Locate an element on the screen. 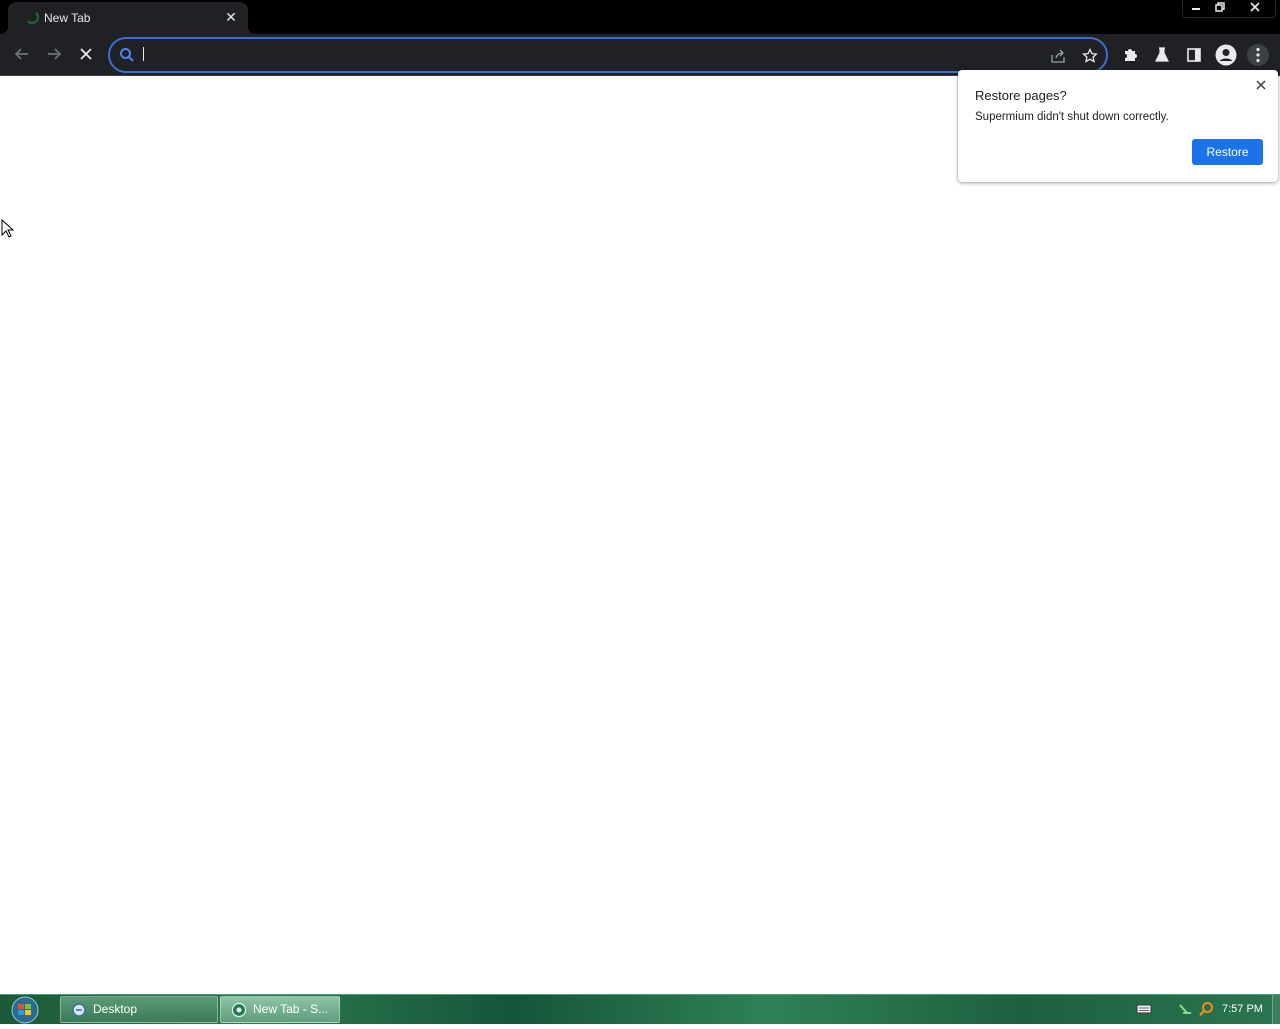  back-arrow-icon is located at coordinates (21, 54).